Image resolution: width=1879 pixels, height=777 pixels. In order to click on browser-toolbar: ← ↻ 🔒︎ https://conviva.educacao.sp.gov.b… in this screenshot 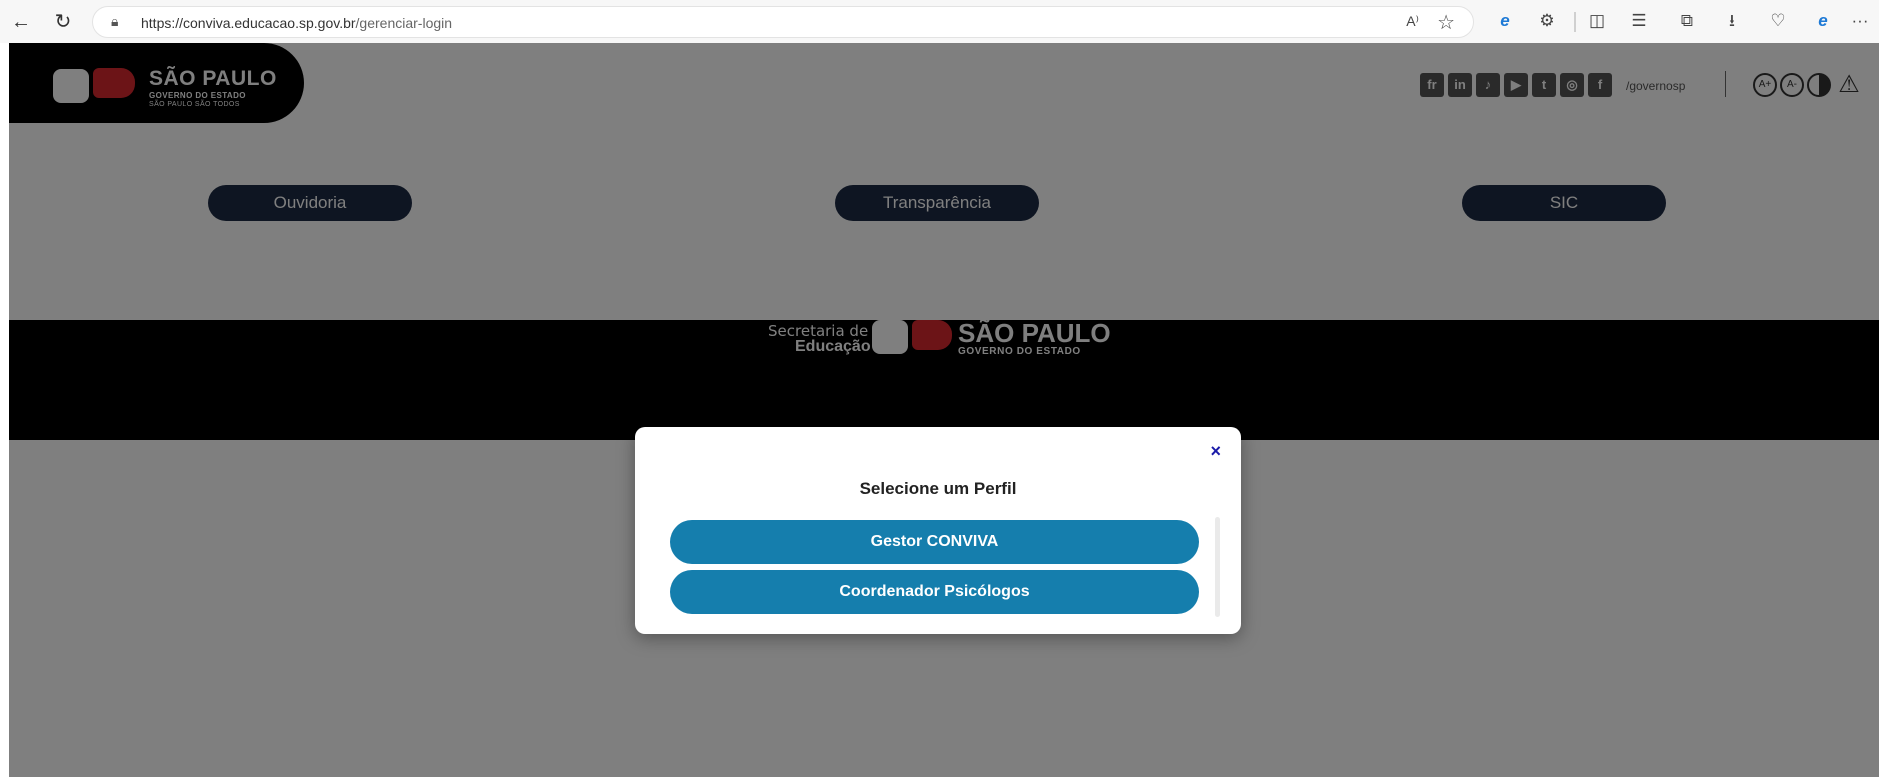, I will do `click(939, 21)`.